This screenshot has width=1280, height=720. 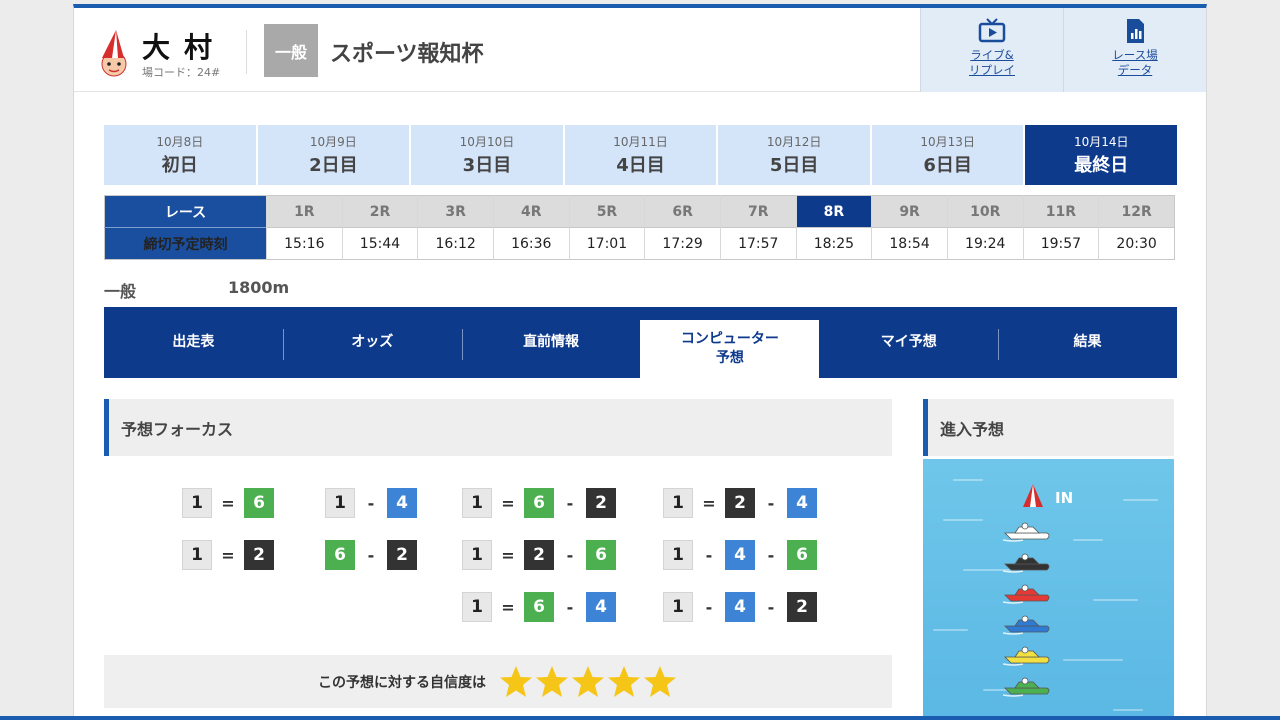 What do you see at coordinates (531, 243) in the screenshot?
I see `deadline-time-cell: 16:36` at bounding box center [531, 243].